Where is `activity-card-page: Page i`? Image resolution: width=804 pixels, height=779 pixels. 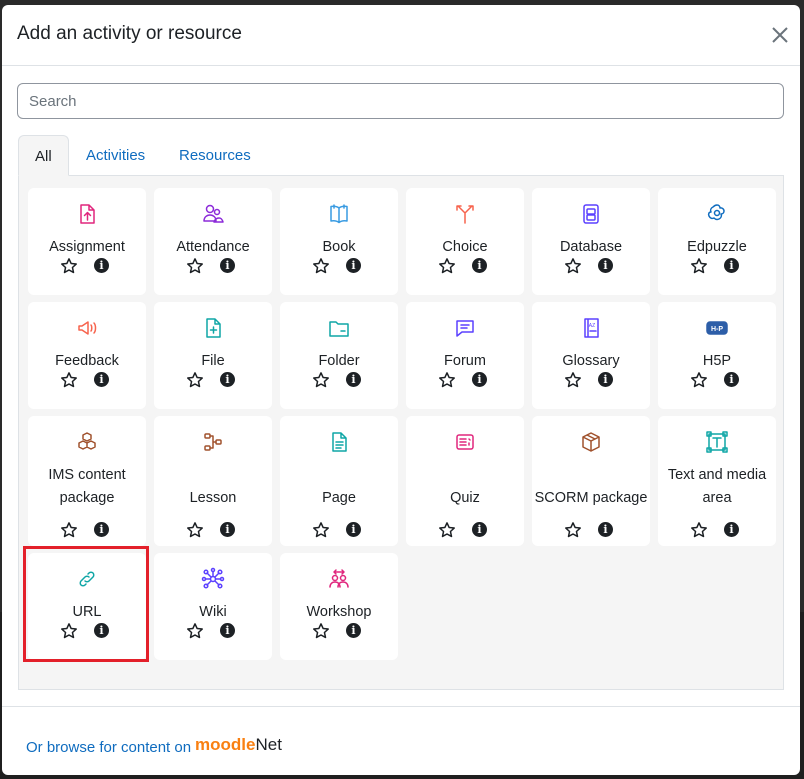
activity-card-page: Page i is located at coordinates (339, 481).